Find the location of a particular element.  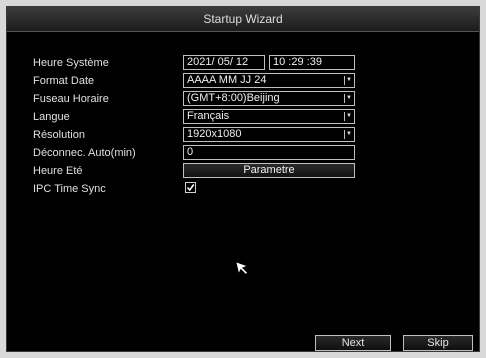

system-time-row: Heure Système 2021/ 05/ 12 10 :29 :39 is located at coordinates (243, 63).